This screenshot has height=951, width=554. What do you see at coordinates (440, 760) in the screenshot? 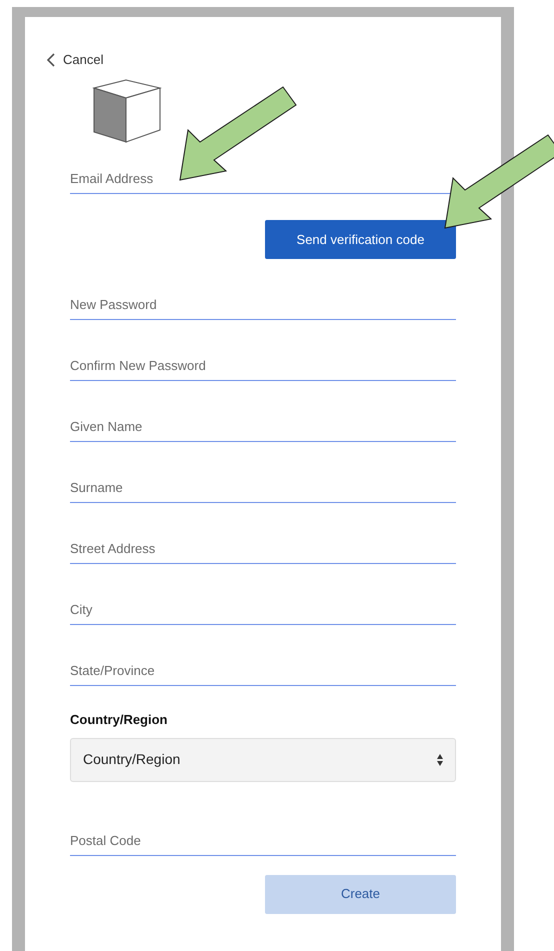
I see `sort-icon` at bounding box center [440, 760].